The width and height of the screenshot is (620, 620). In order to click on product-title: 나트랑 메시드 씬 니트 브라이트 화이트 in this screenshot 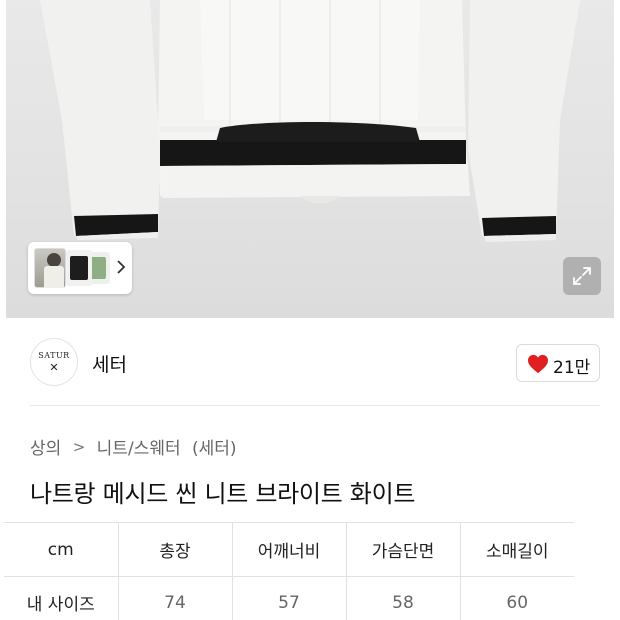, I will do `click(223, 494)`.